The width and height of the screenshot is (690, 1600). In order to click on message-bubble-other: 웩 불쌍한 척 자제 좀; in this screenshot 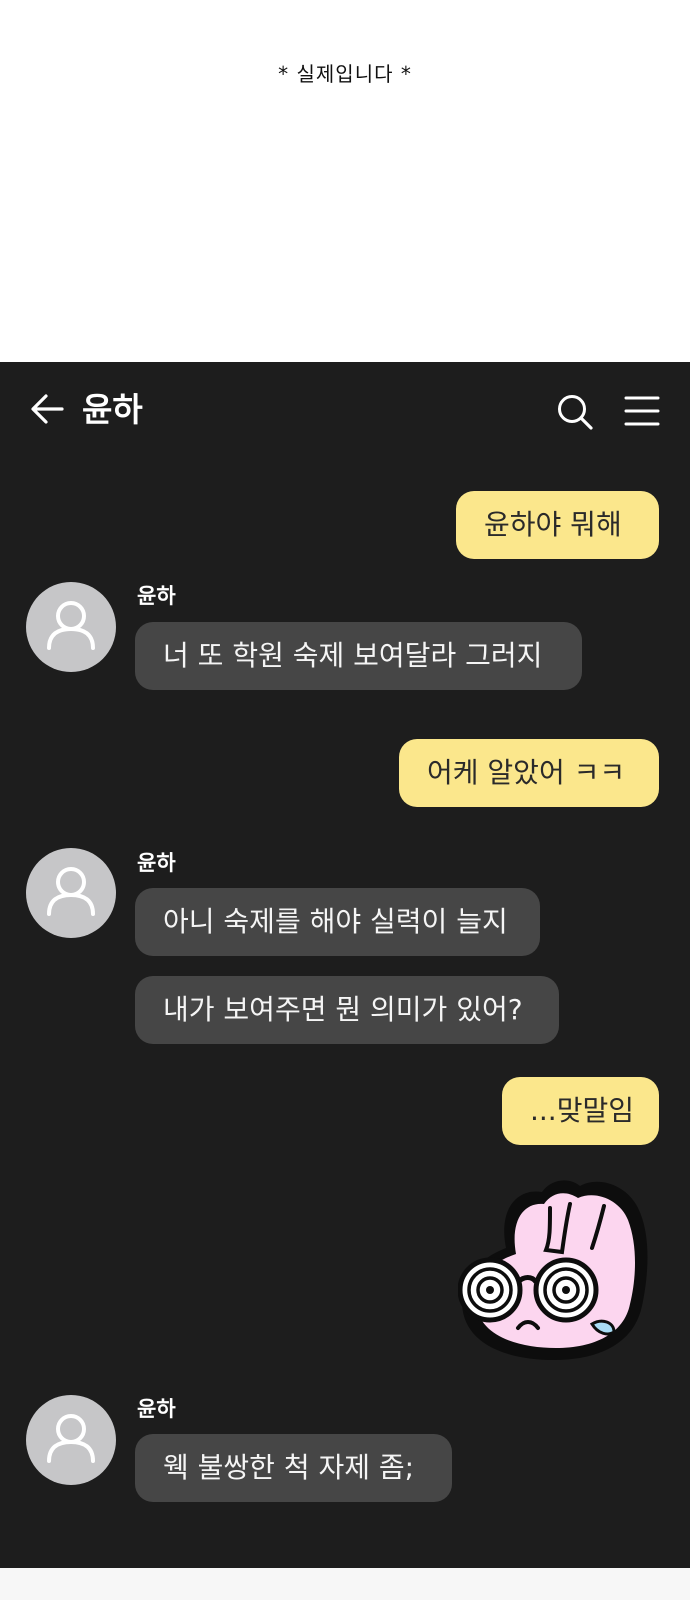, I will do `click(293, 1468)`.